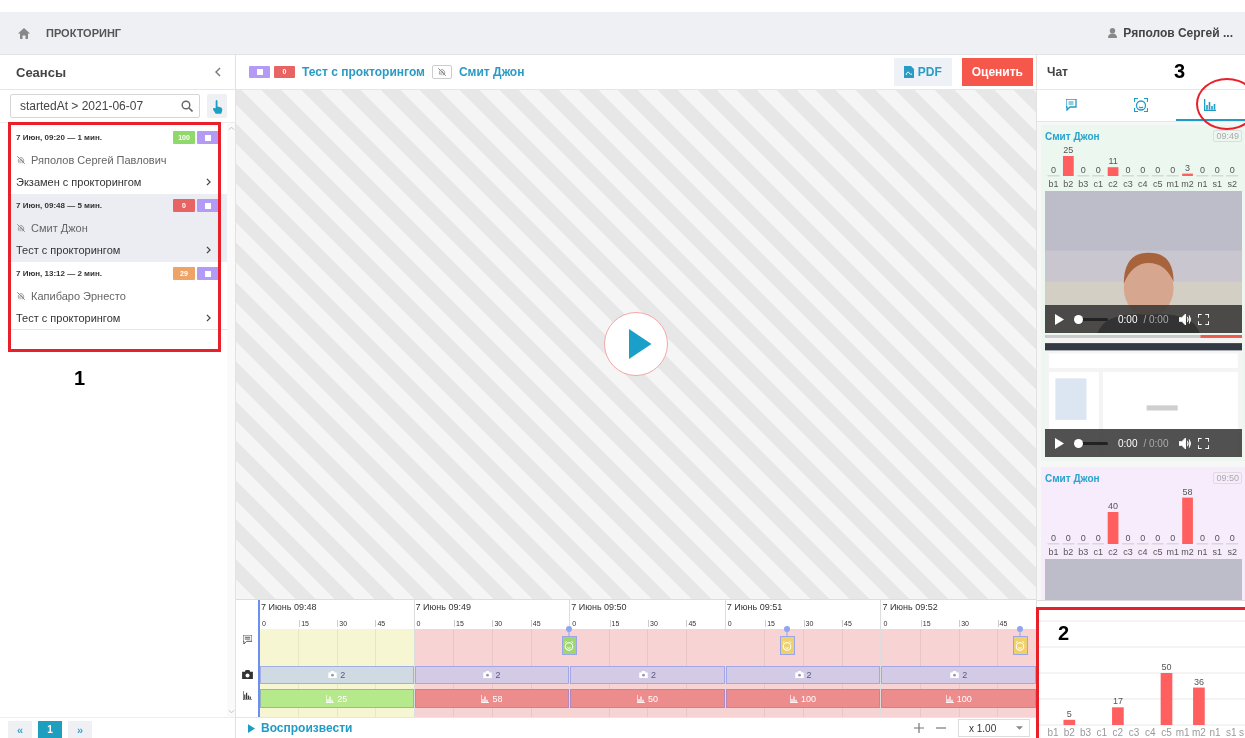  What do you see at coordinates (1182, 732) in the screenshot?
I see `category-label: m1` at bounding box center [1182, 732].